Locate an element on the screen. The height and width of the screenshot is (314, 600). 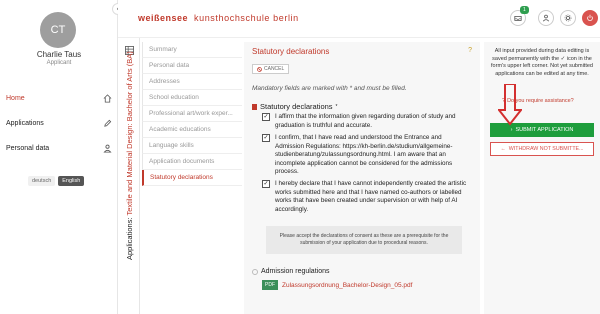
step-personal-data: Personal data is located at coordinates (192, 66).